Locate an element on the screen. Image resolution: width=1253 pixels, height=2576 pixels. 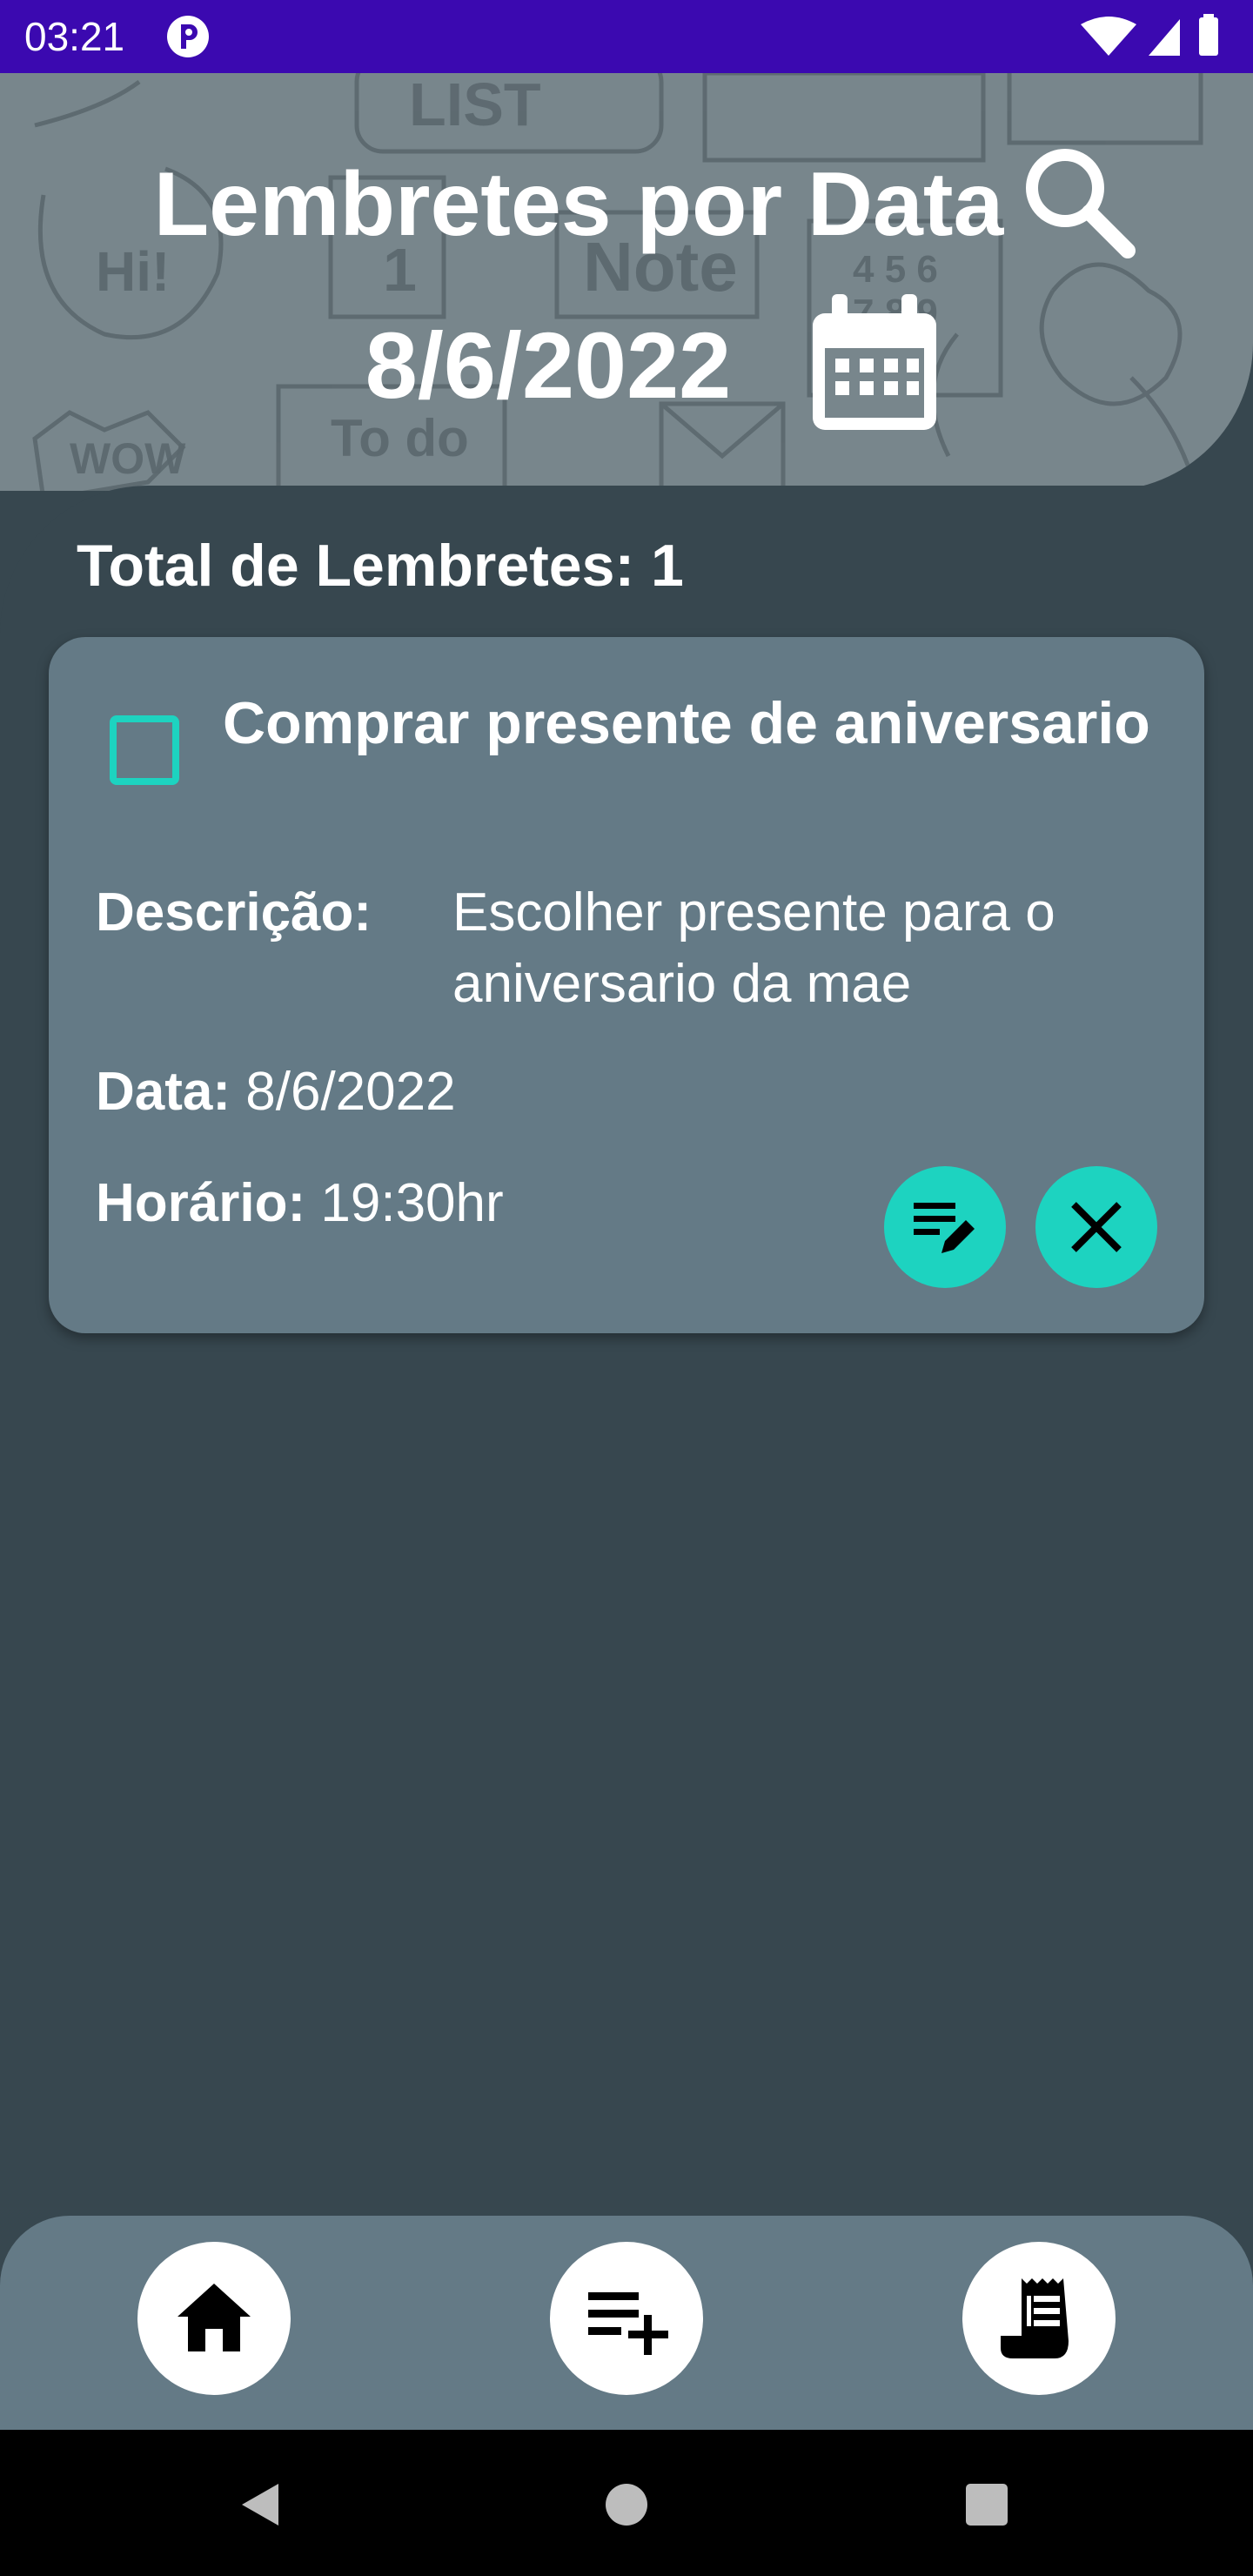
page-title: Lembretes por Data is located at coordinates (578, 204).